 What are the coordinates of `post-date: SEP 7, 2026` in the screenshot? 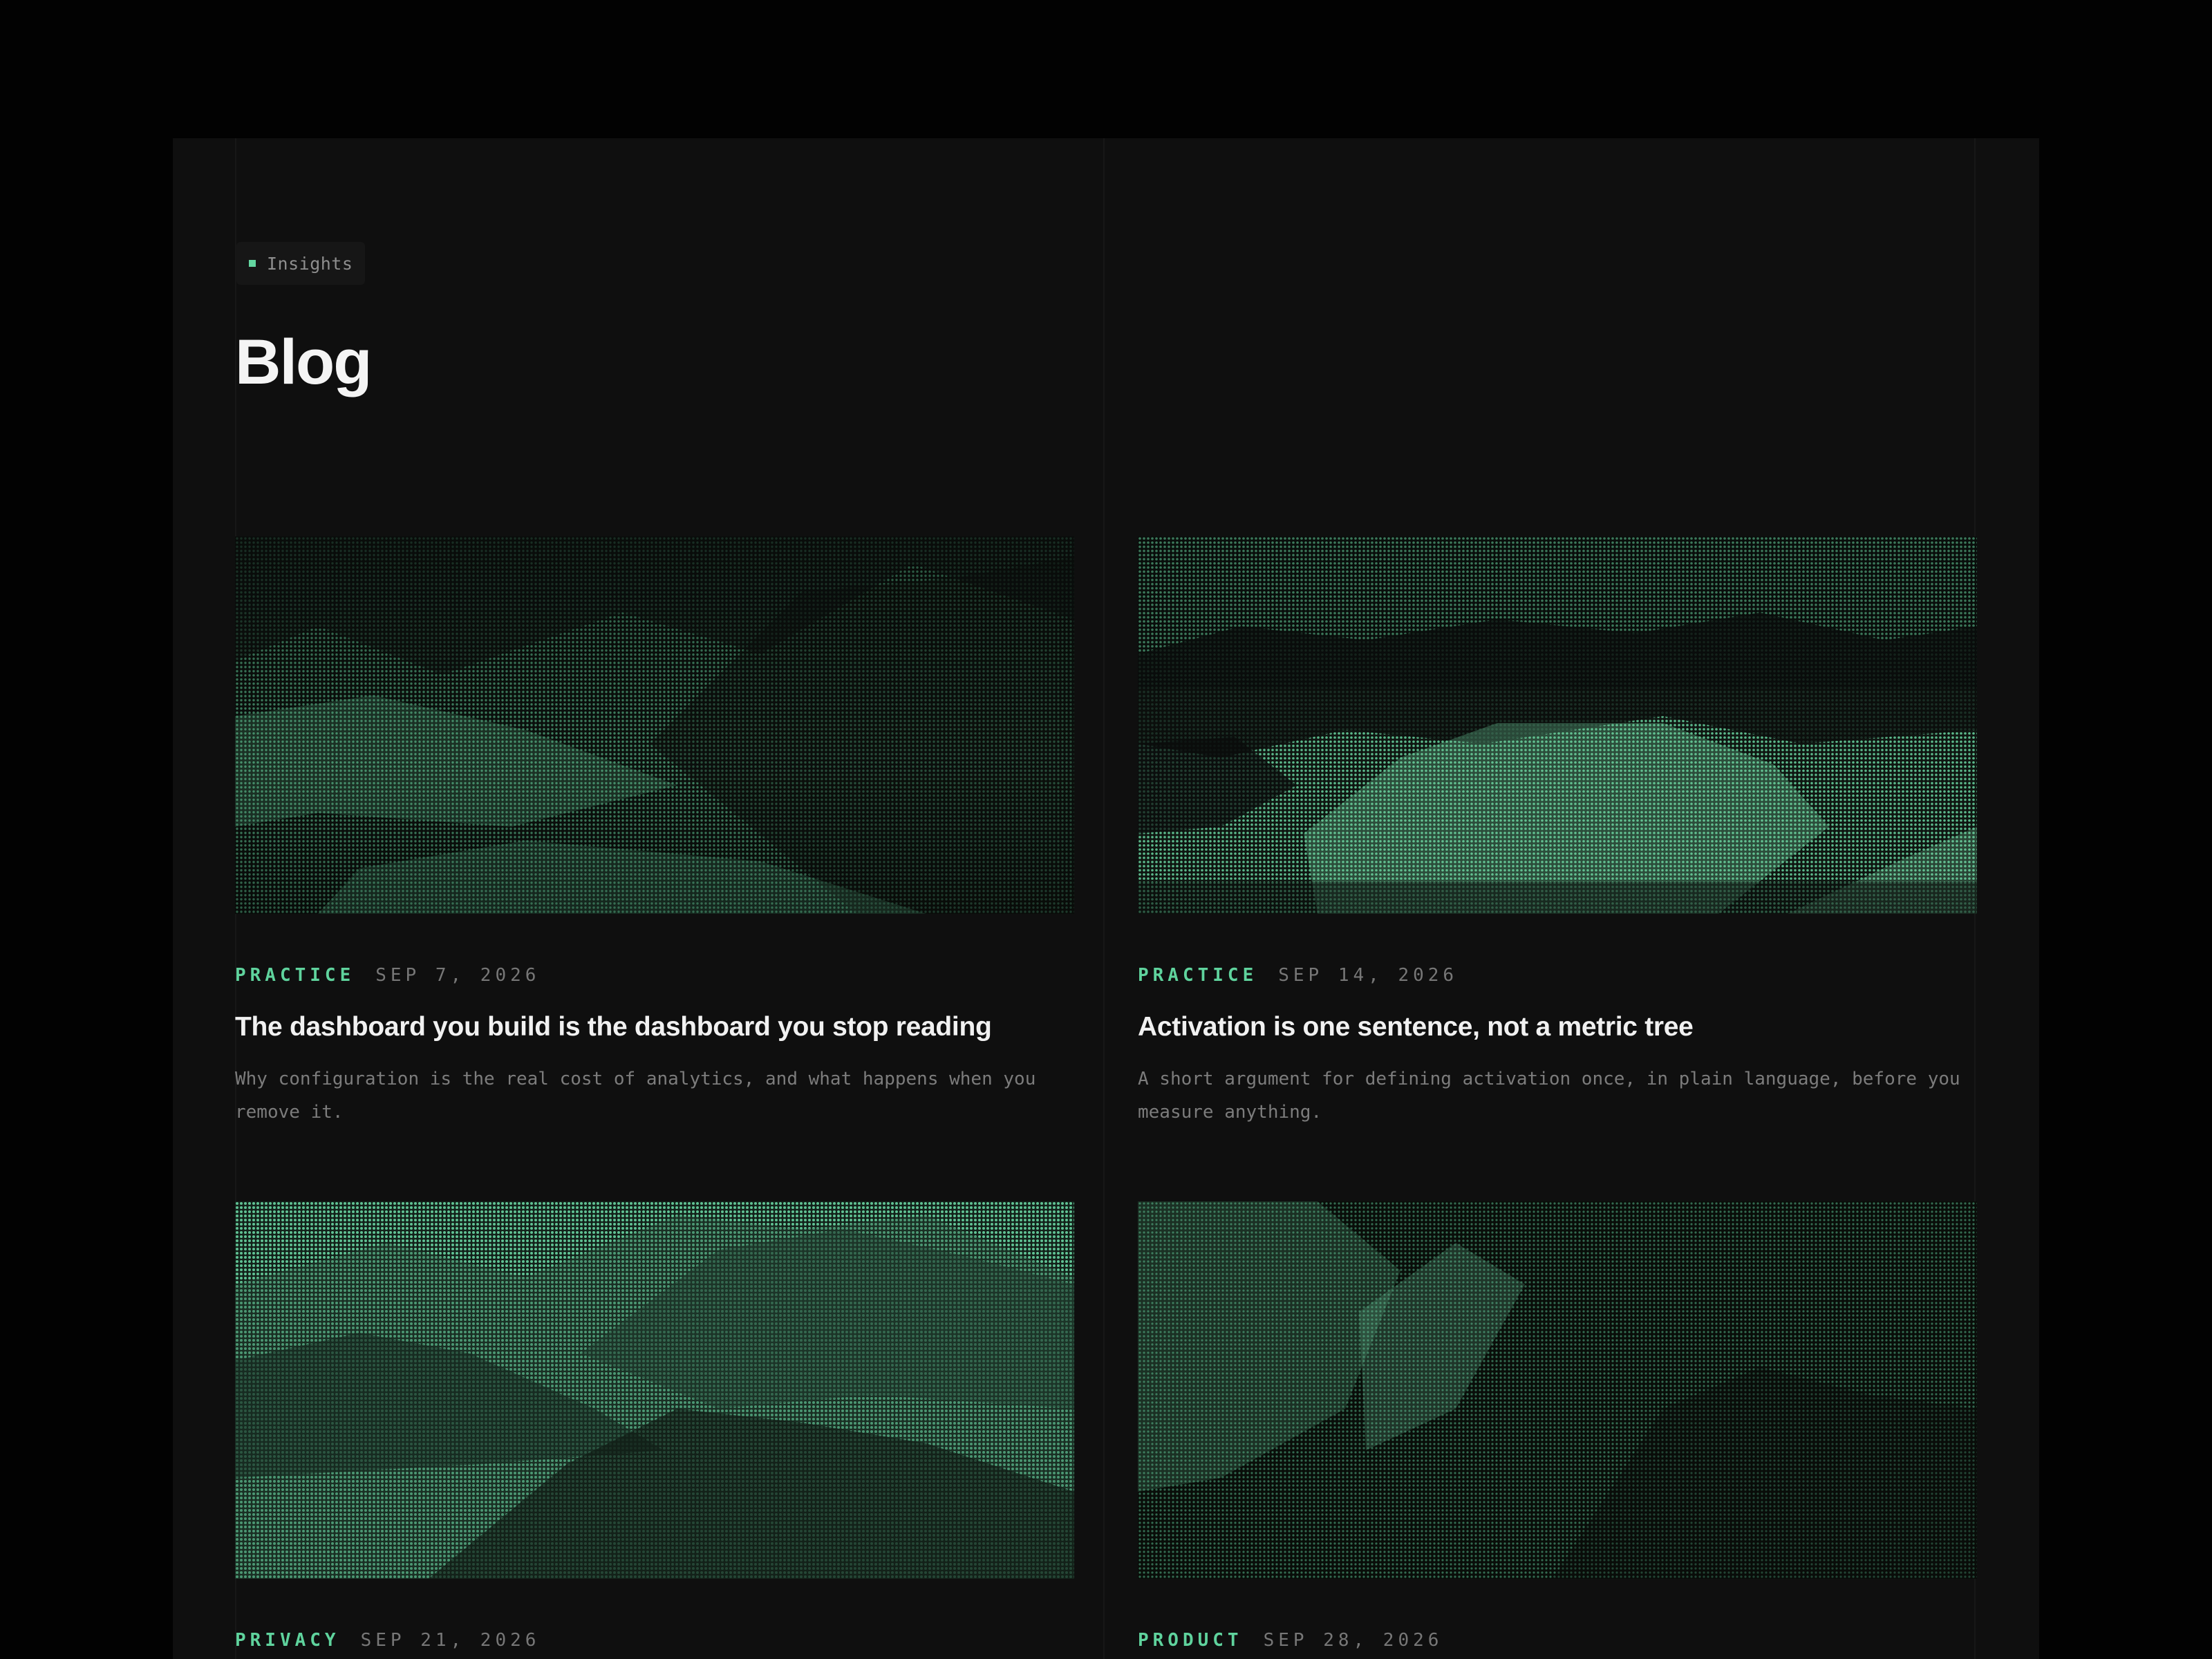 It's located at (458, 976).